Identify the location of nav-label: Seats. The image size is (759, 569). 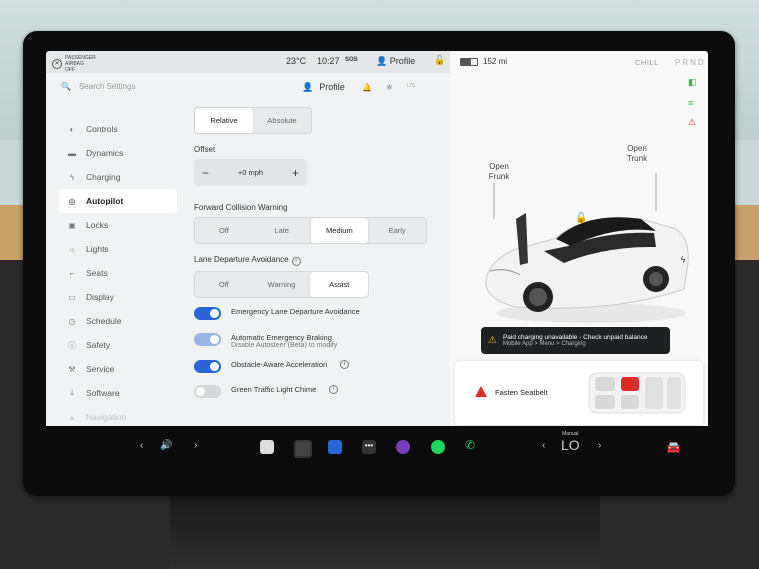
(97, 273).